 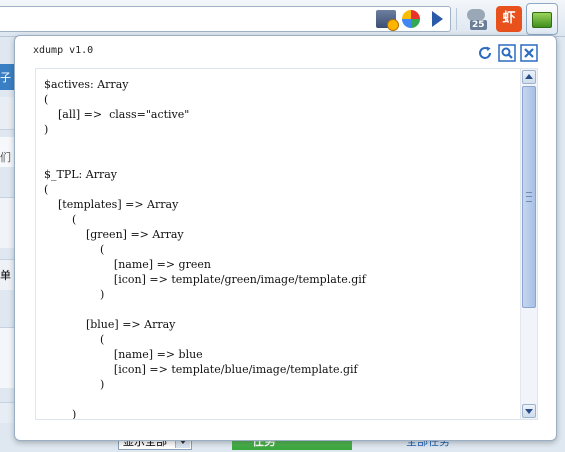 I want to click on popup-toolbar, so click(x=507, y=53).